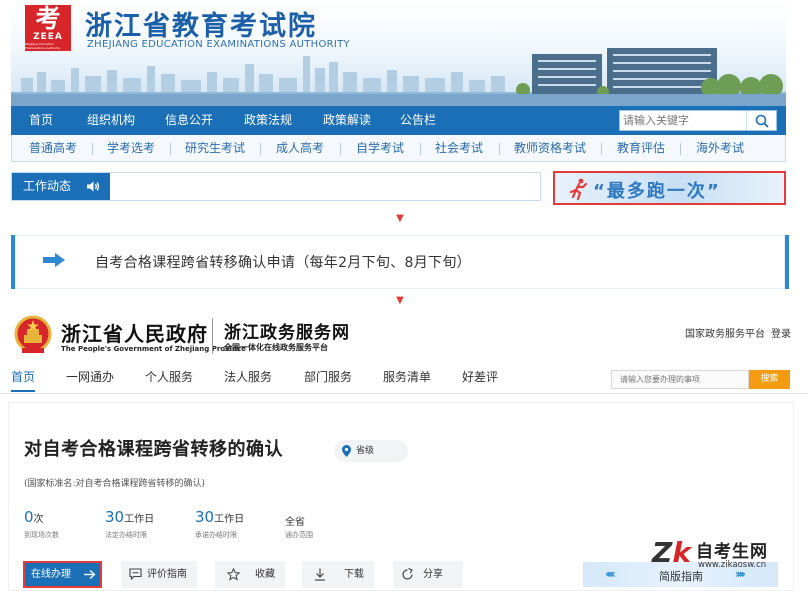 This screenshot has height=591, width=808. Describe the element at coordinates (134, 332) in the screenshot. I see `gov-name: 浙江省人民政府` at that location.